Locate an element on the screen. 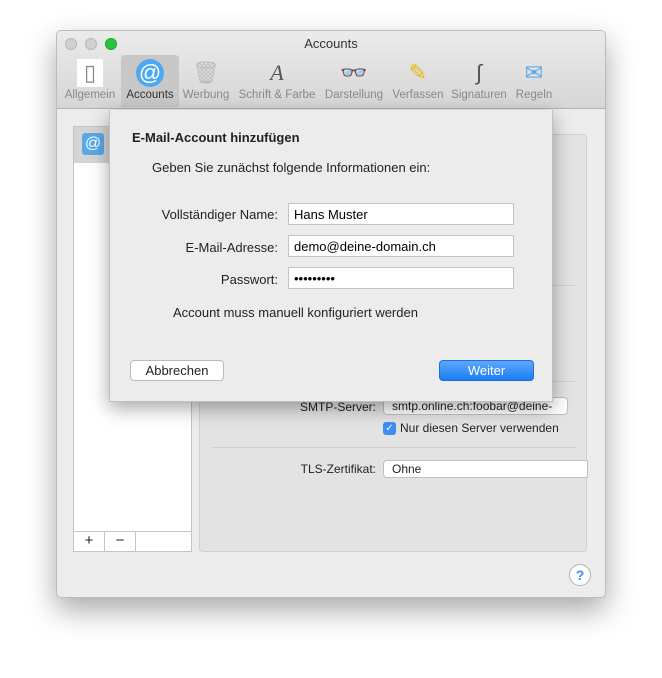  tab-regeln: ✉ Regeln is located at coordinates (534, 81).